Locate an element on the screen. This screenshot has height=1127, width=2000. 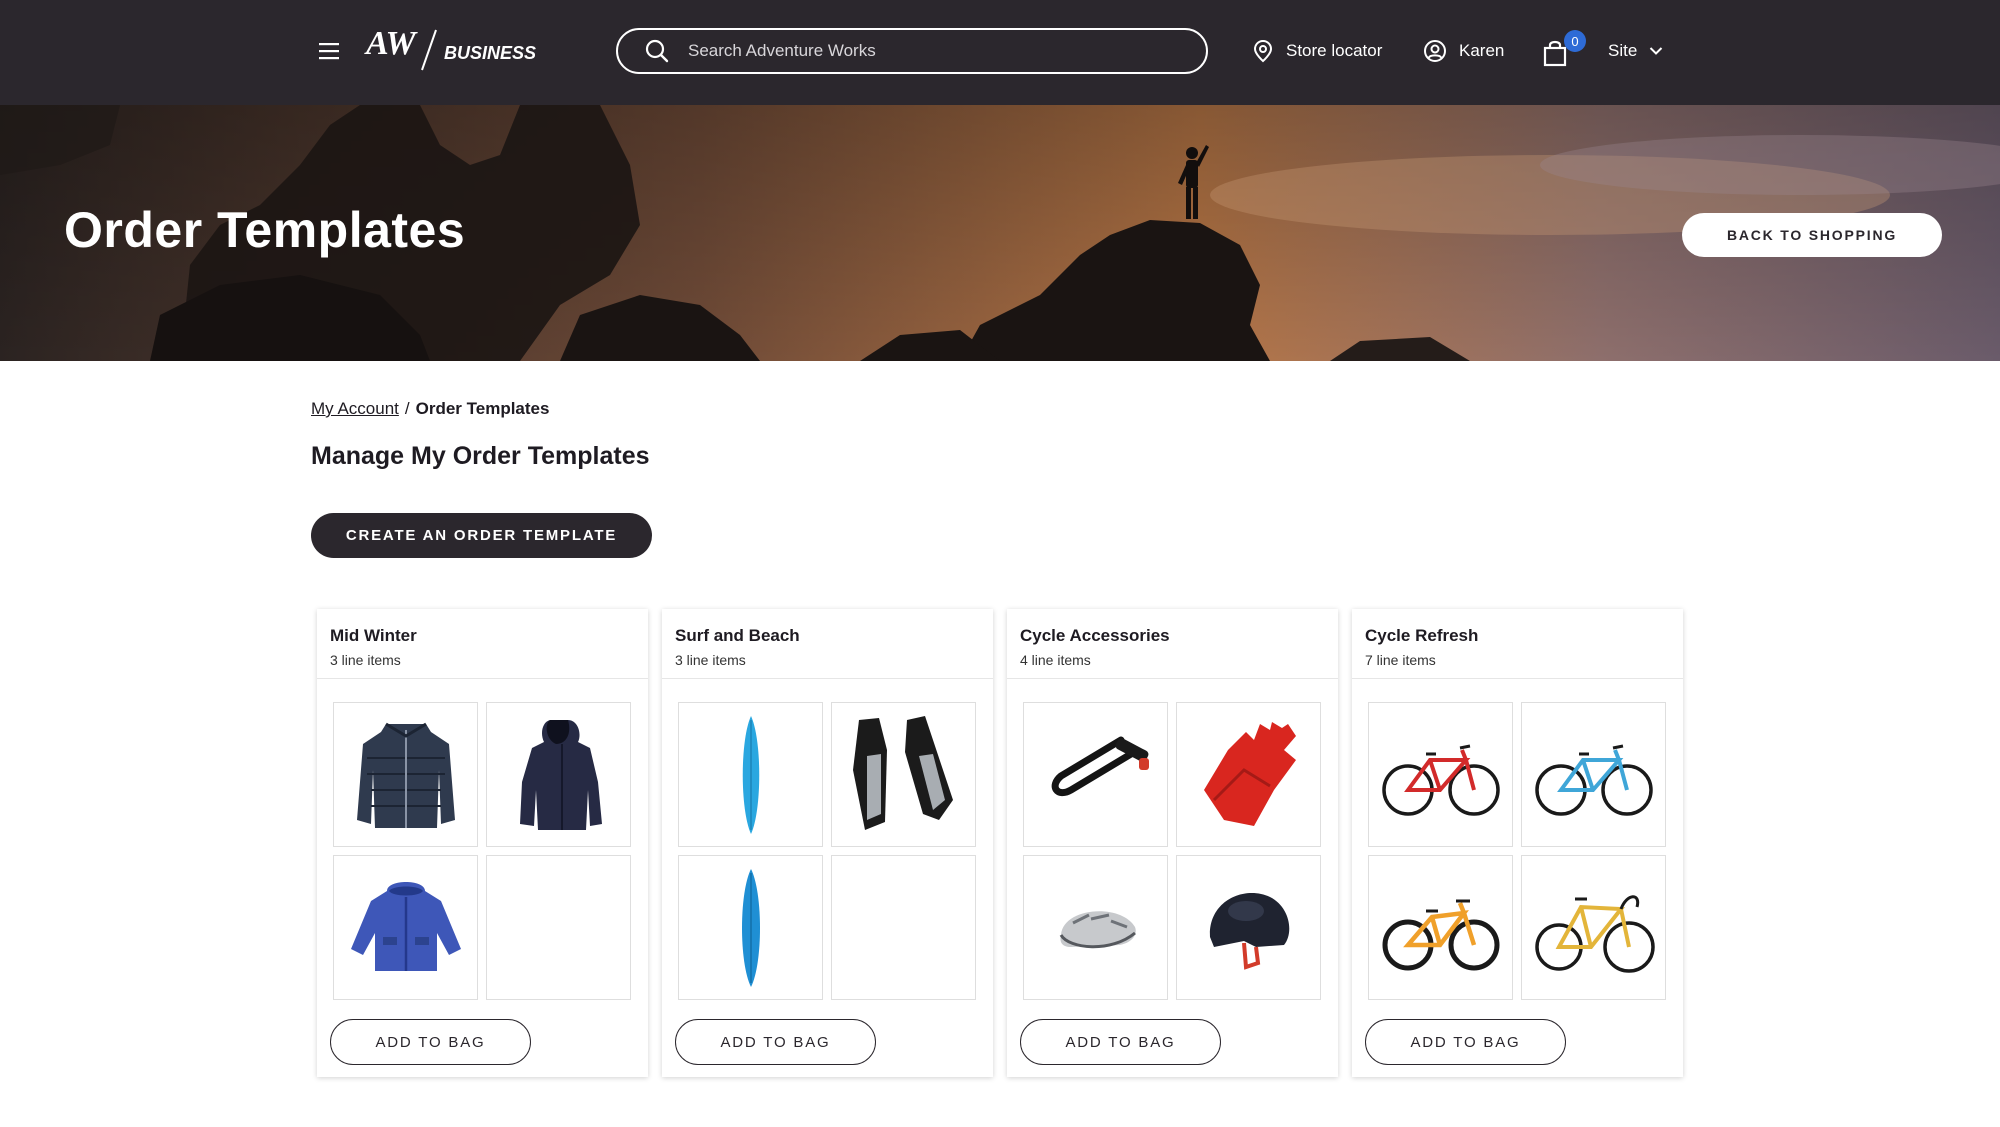
top-navigation-bar: AW BUSINESS Store locator Karen 0 Site is located at coordinates (1000, 52).